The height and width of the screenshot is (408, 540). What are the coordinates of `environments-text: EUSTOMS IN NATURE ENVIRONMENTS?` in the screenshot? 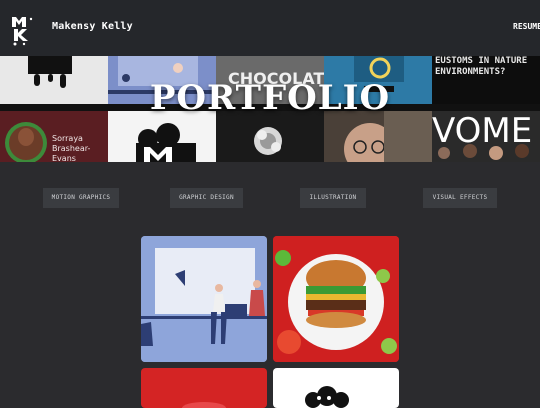 It's located at (481, 66).